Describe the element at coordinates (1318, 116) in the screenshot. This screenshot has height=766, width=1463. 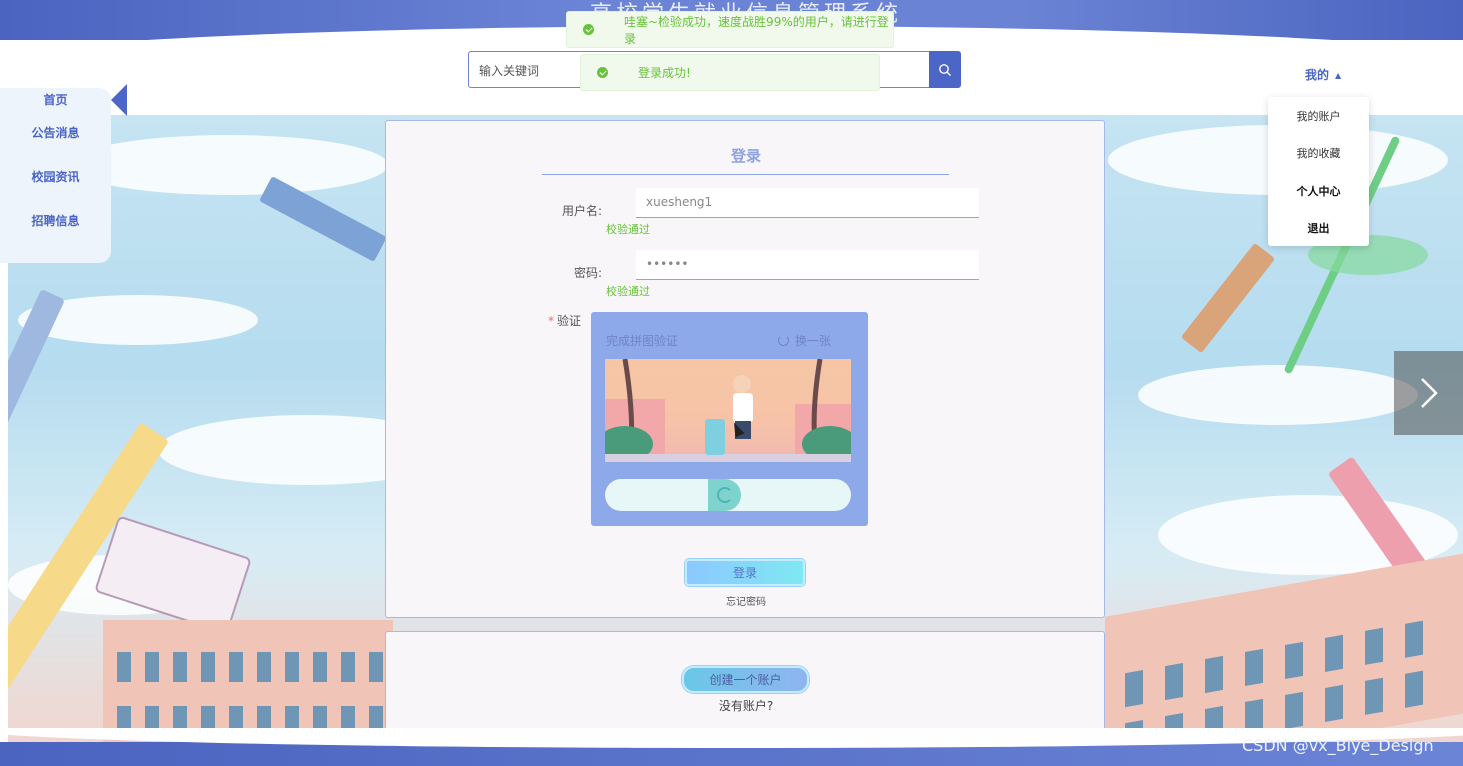
I see `dropdown-item-account: 我的账户` at that location.